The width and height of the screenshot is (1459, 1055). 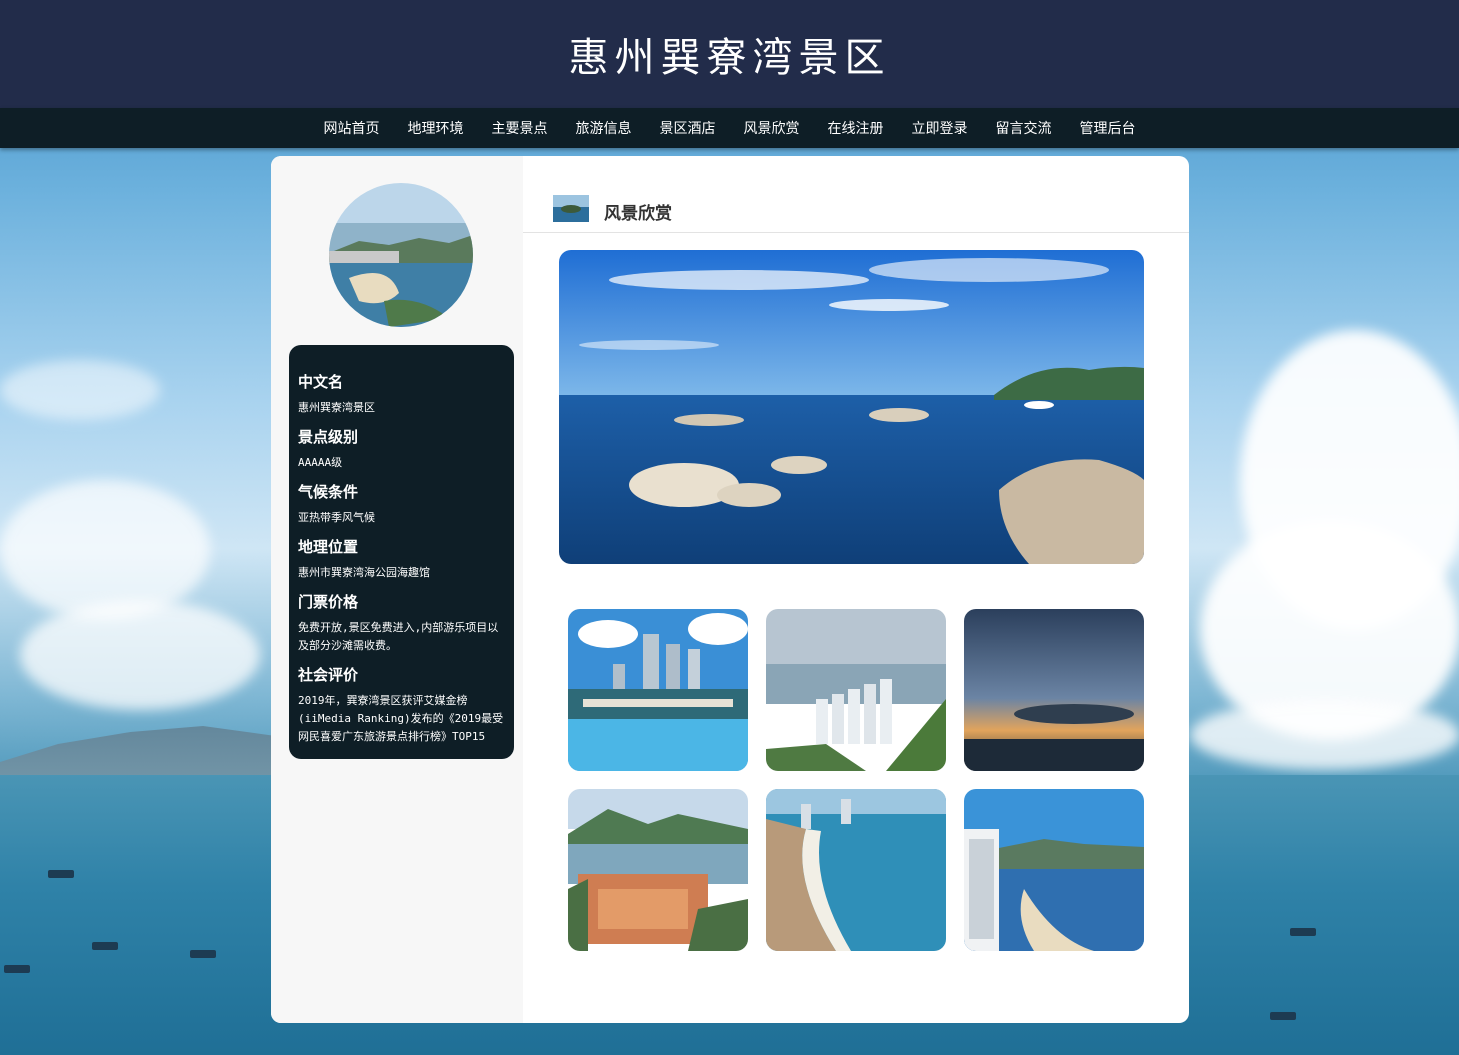 What do you see at coordinates (638, 214) in the screenshot?
I see `section-title: 风景欣赏` at bounding box center [638, 214].